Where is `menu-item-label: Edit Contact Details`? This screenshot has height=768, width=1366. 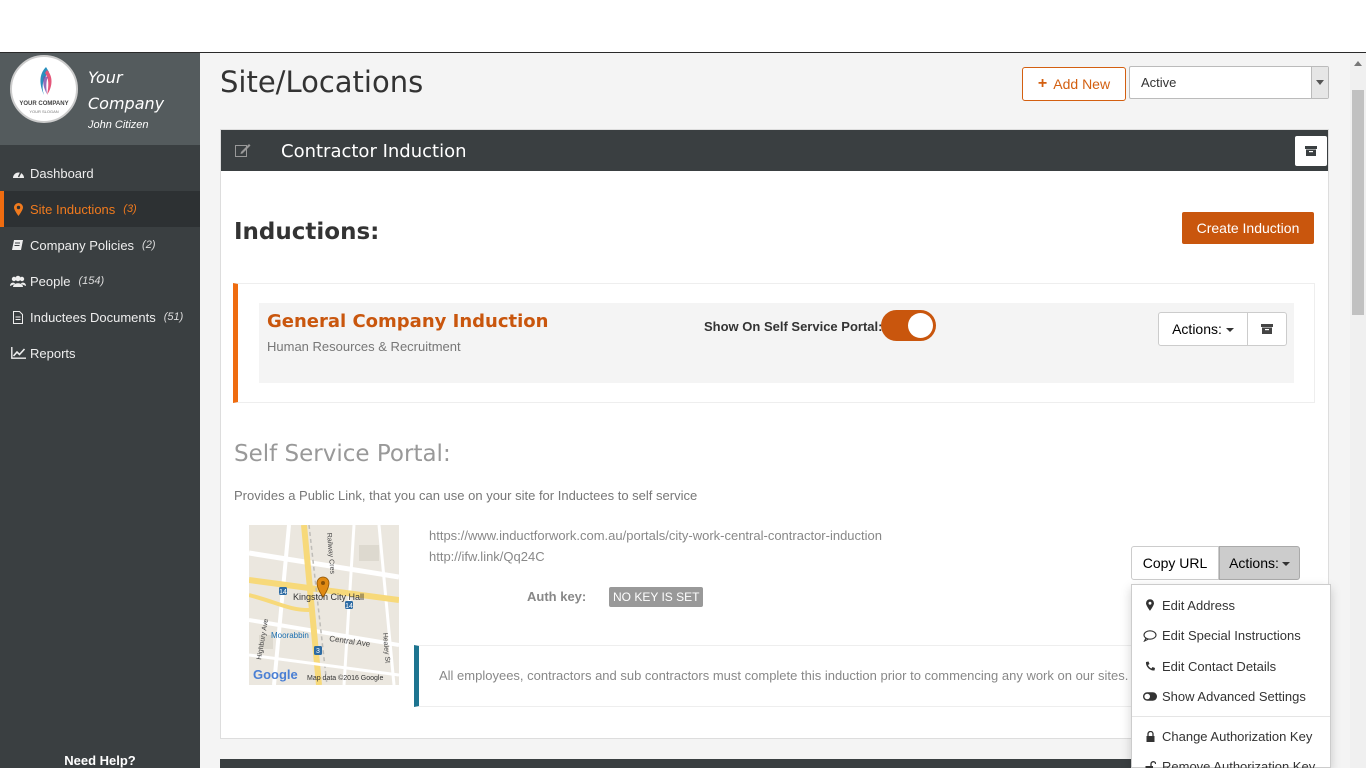
menu-item-label: Edit Contact Details is located at coordinates (1219, 666).